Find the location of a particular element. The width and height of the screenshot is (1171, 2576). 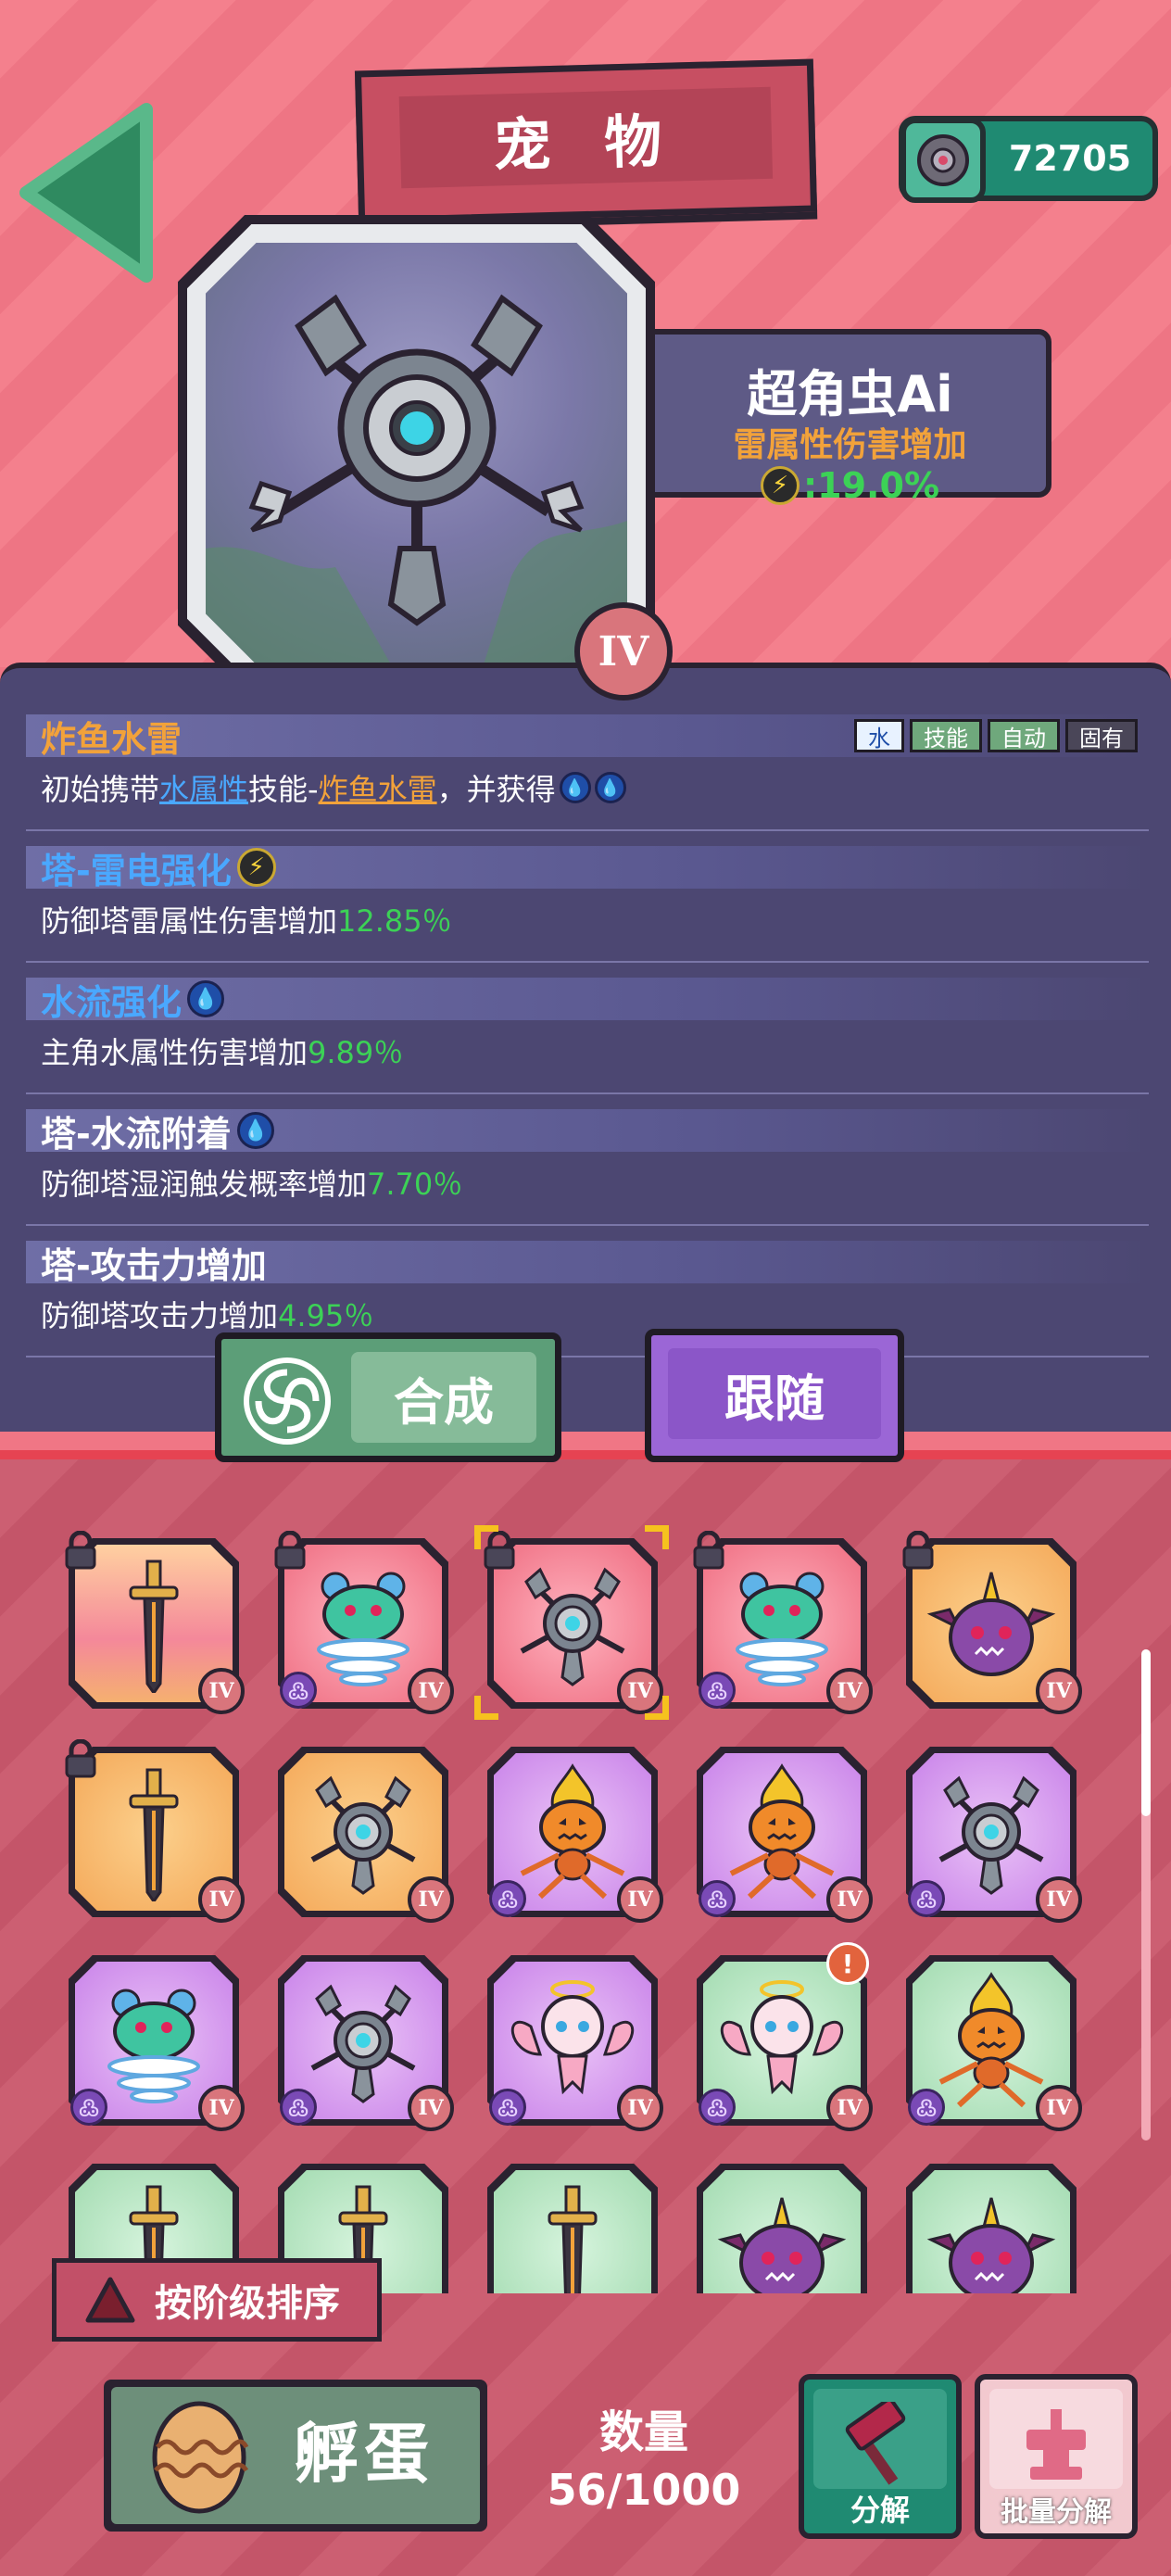

egg-icon is located at coordinates (201, 2457).